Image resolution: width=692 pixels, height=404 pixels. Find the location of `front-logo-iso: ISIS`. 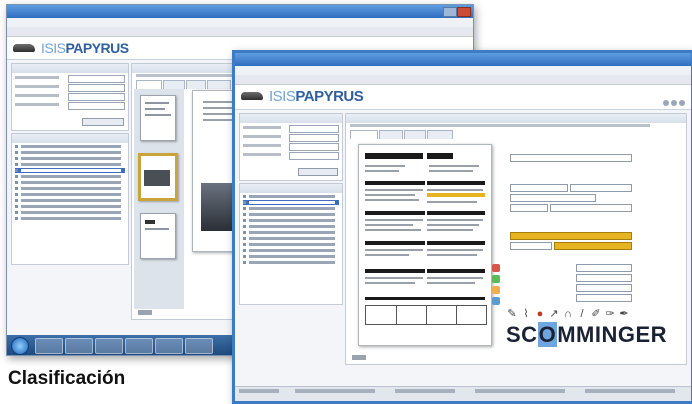

front-logo-iso: ISIS is located at coordinates (282, 96).